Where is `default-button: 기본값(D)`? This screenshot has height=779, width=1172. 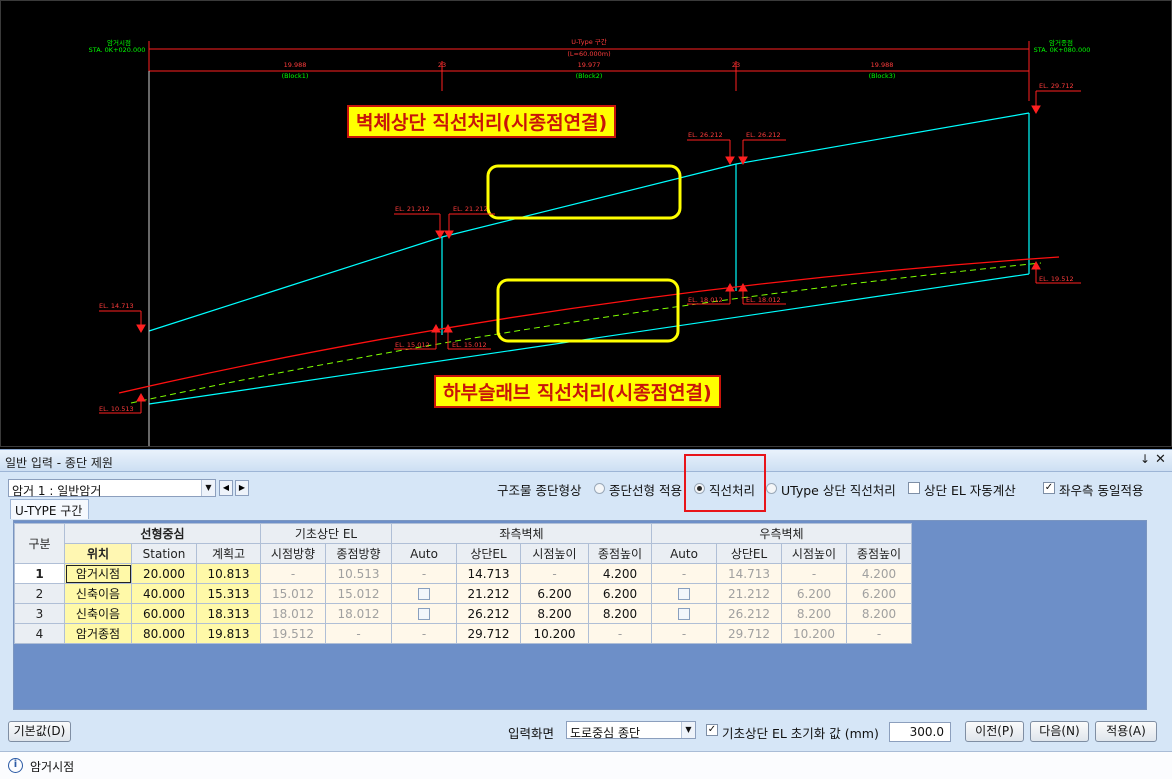 default-button: 기본값(D) is located at coordinates (39, 731).